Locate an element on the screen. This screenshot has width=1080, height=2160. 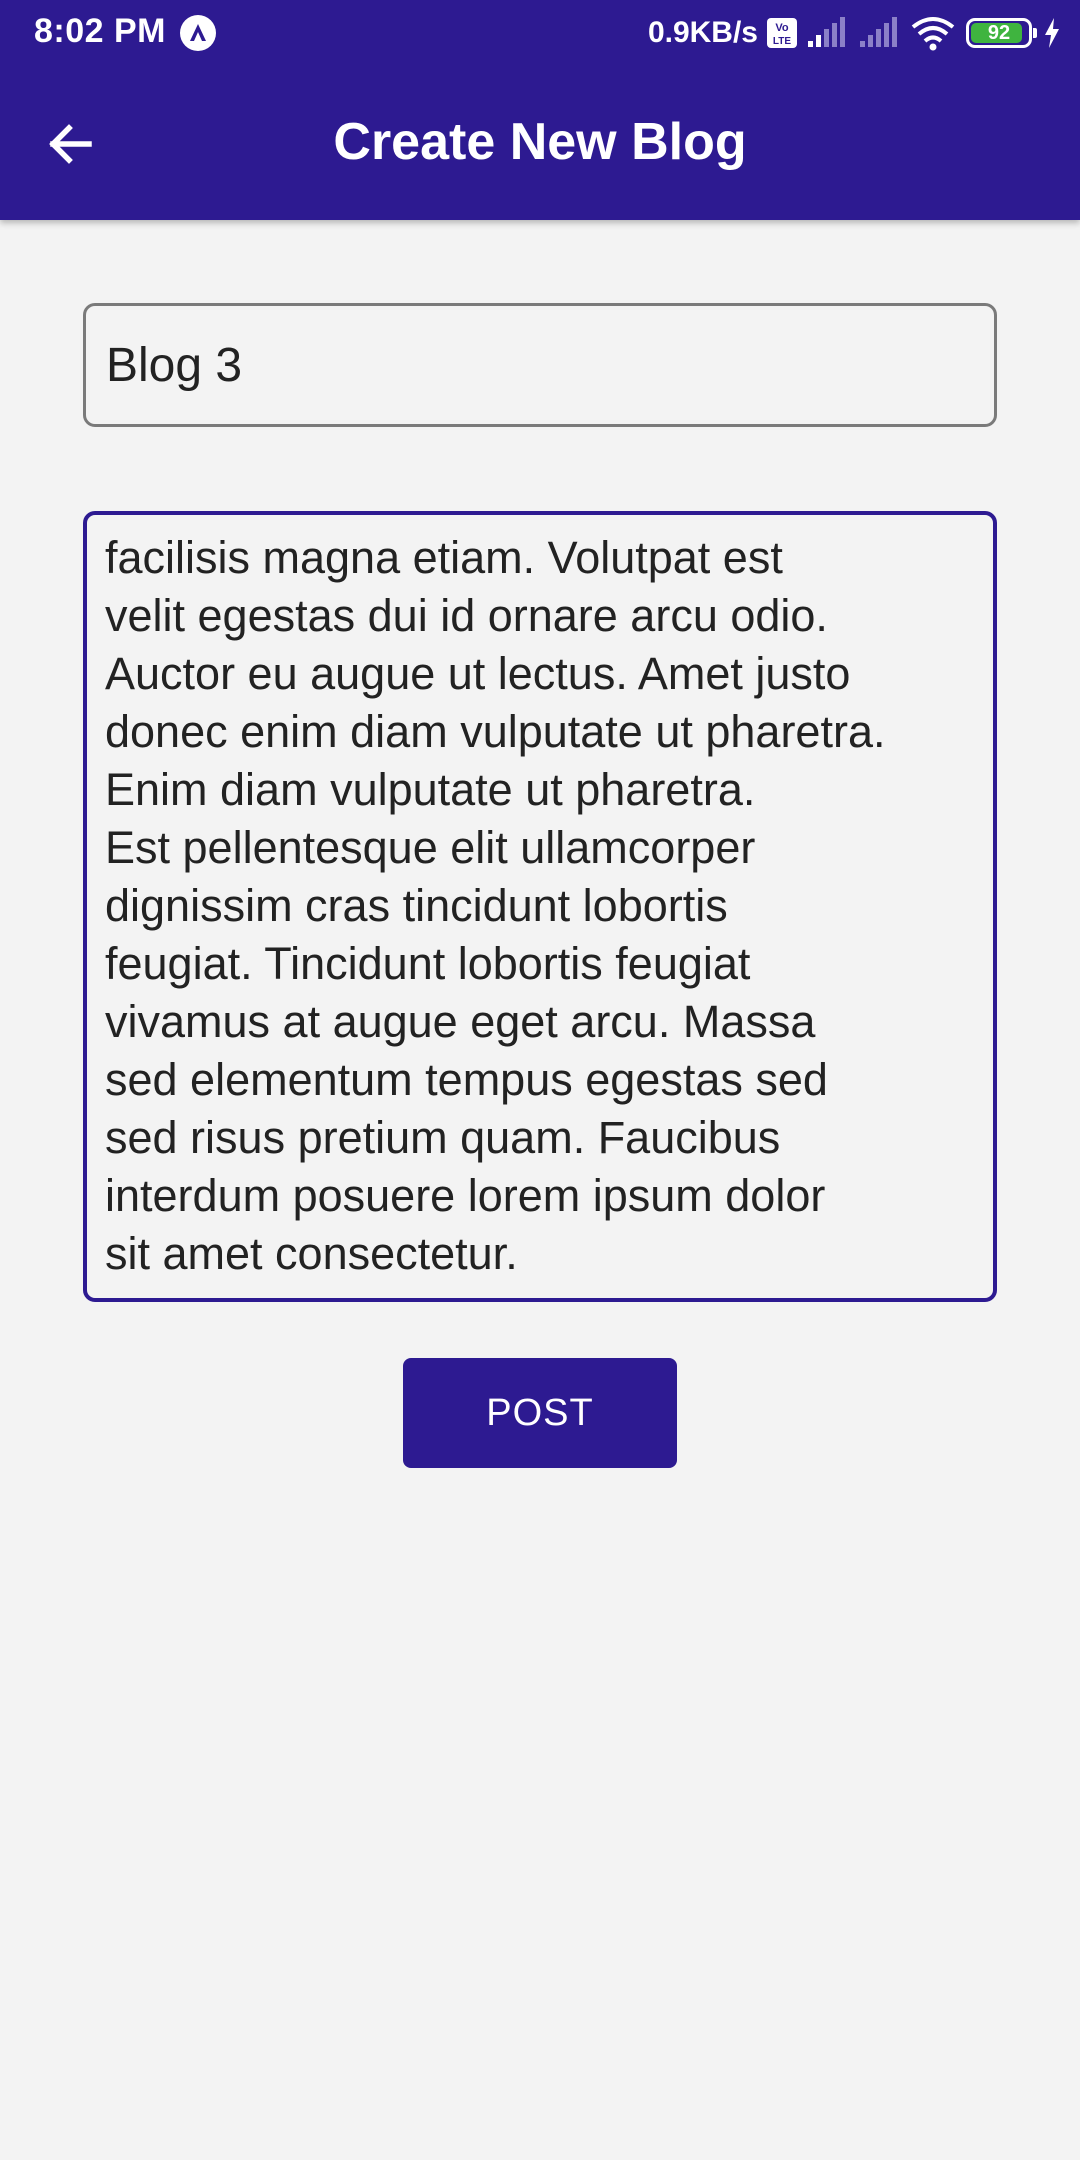
blog-body-line: feugiat. Tincidunt lobortis feugiat is located at coordinates (428, 963).